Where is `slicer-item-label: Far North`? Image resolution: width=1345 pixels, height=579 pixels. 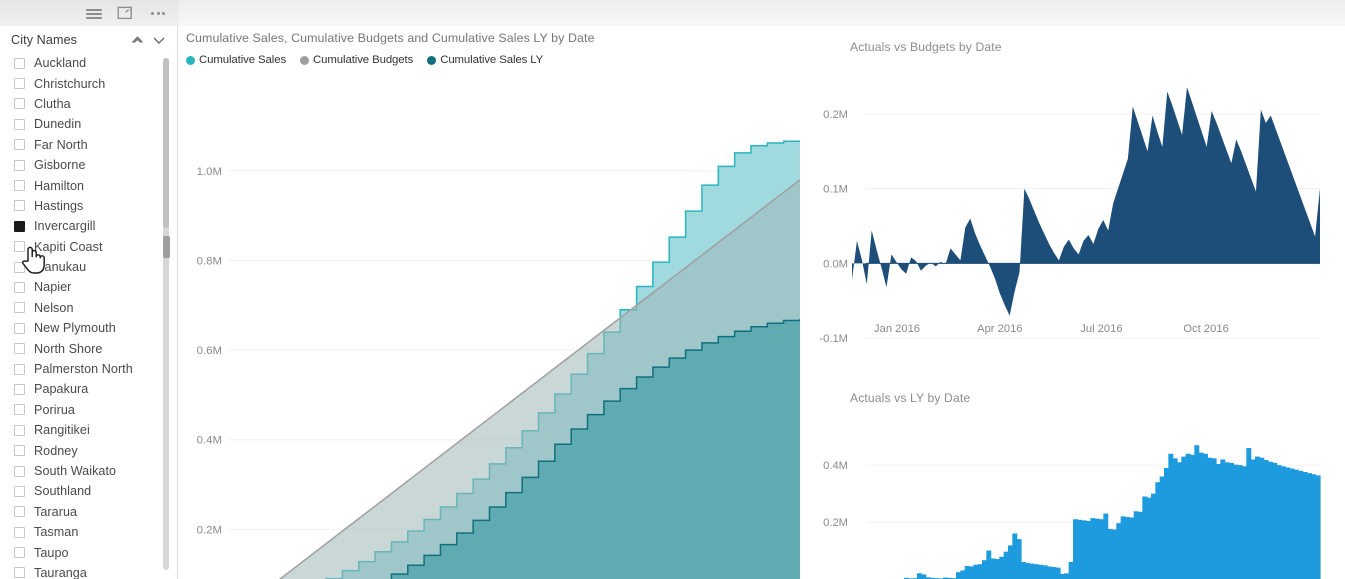 slicer-item-label: Far North is located at coordinates (61, 144).